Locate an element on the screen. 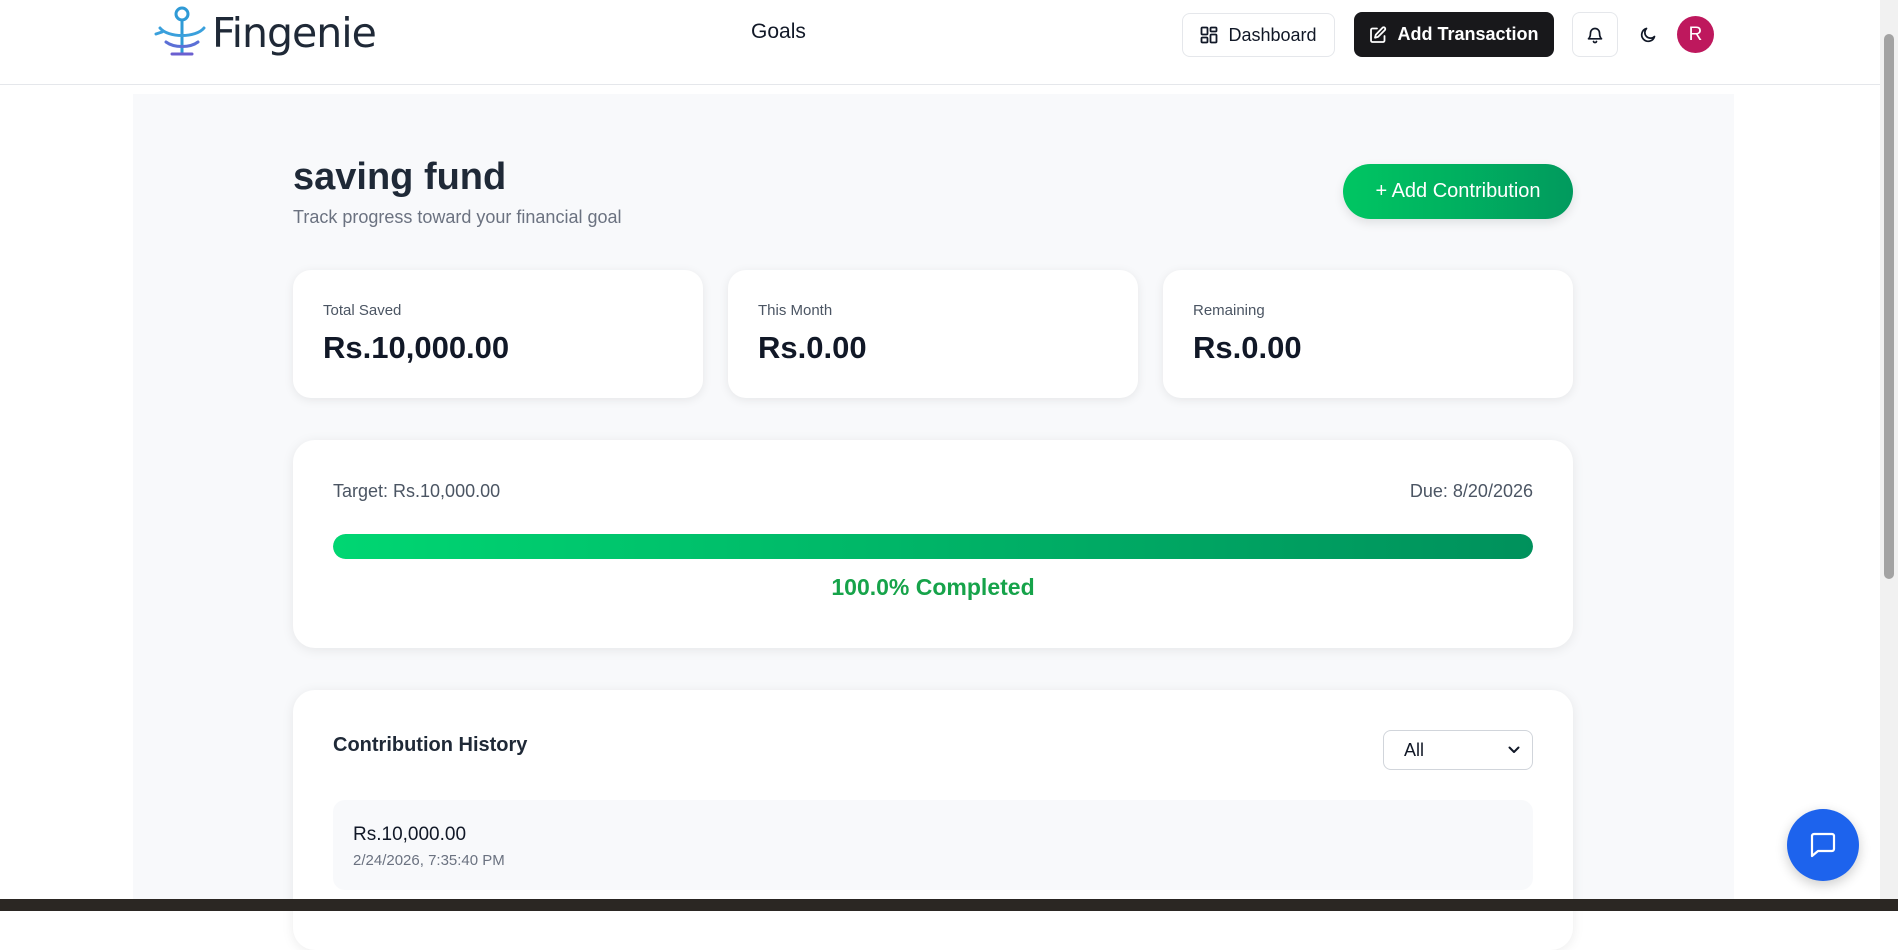 This screenshot has width=1898, height=950. notifications-button is located at coordinates (1595, 34).